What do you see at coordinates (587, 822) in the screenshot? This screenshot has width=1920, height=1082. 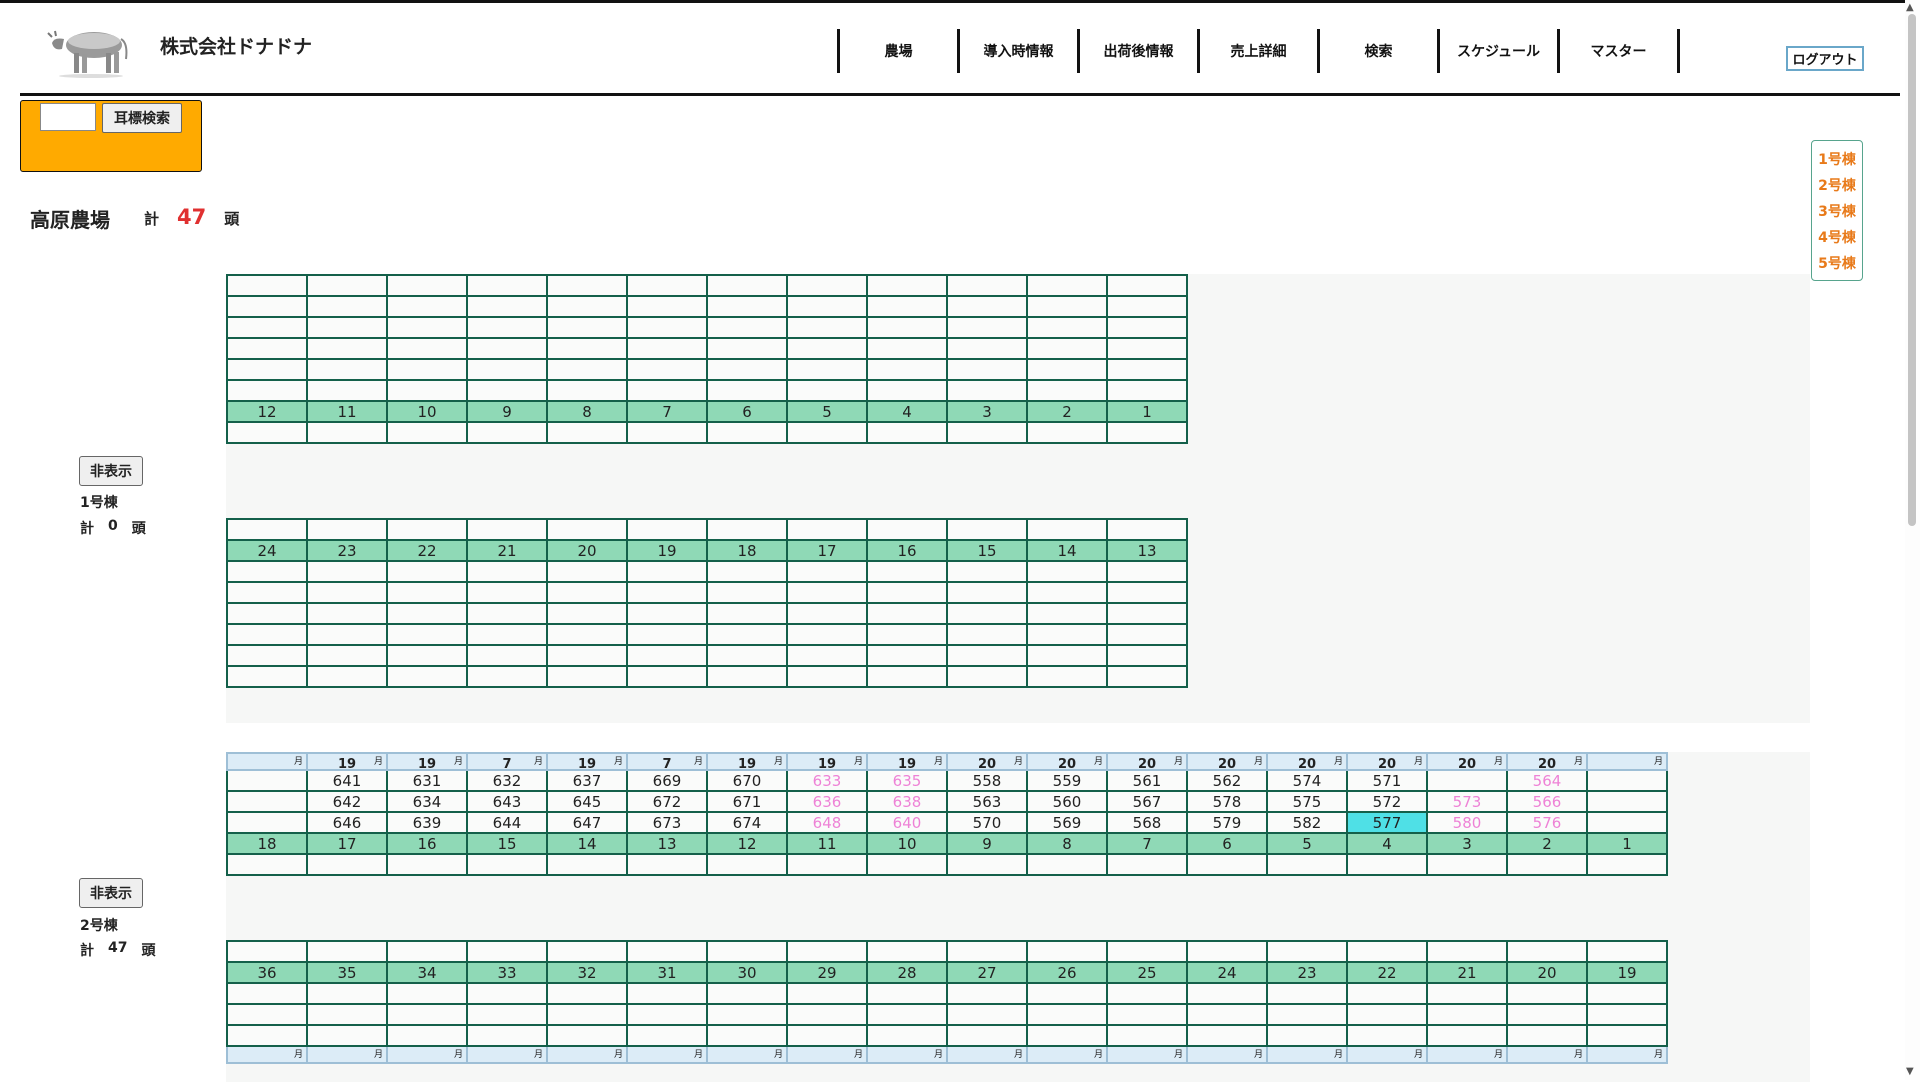 I see `cattle-id-cell: 647` at bounding box center [587, 822].